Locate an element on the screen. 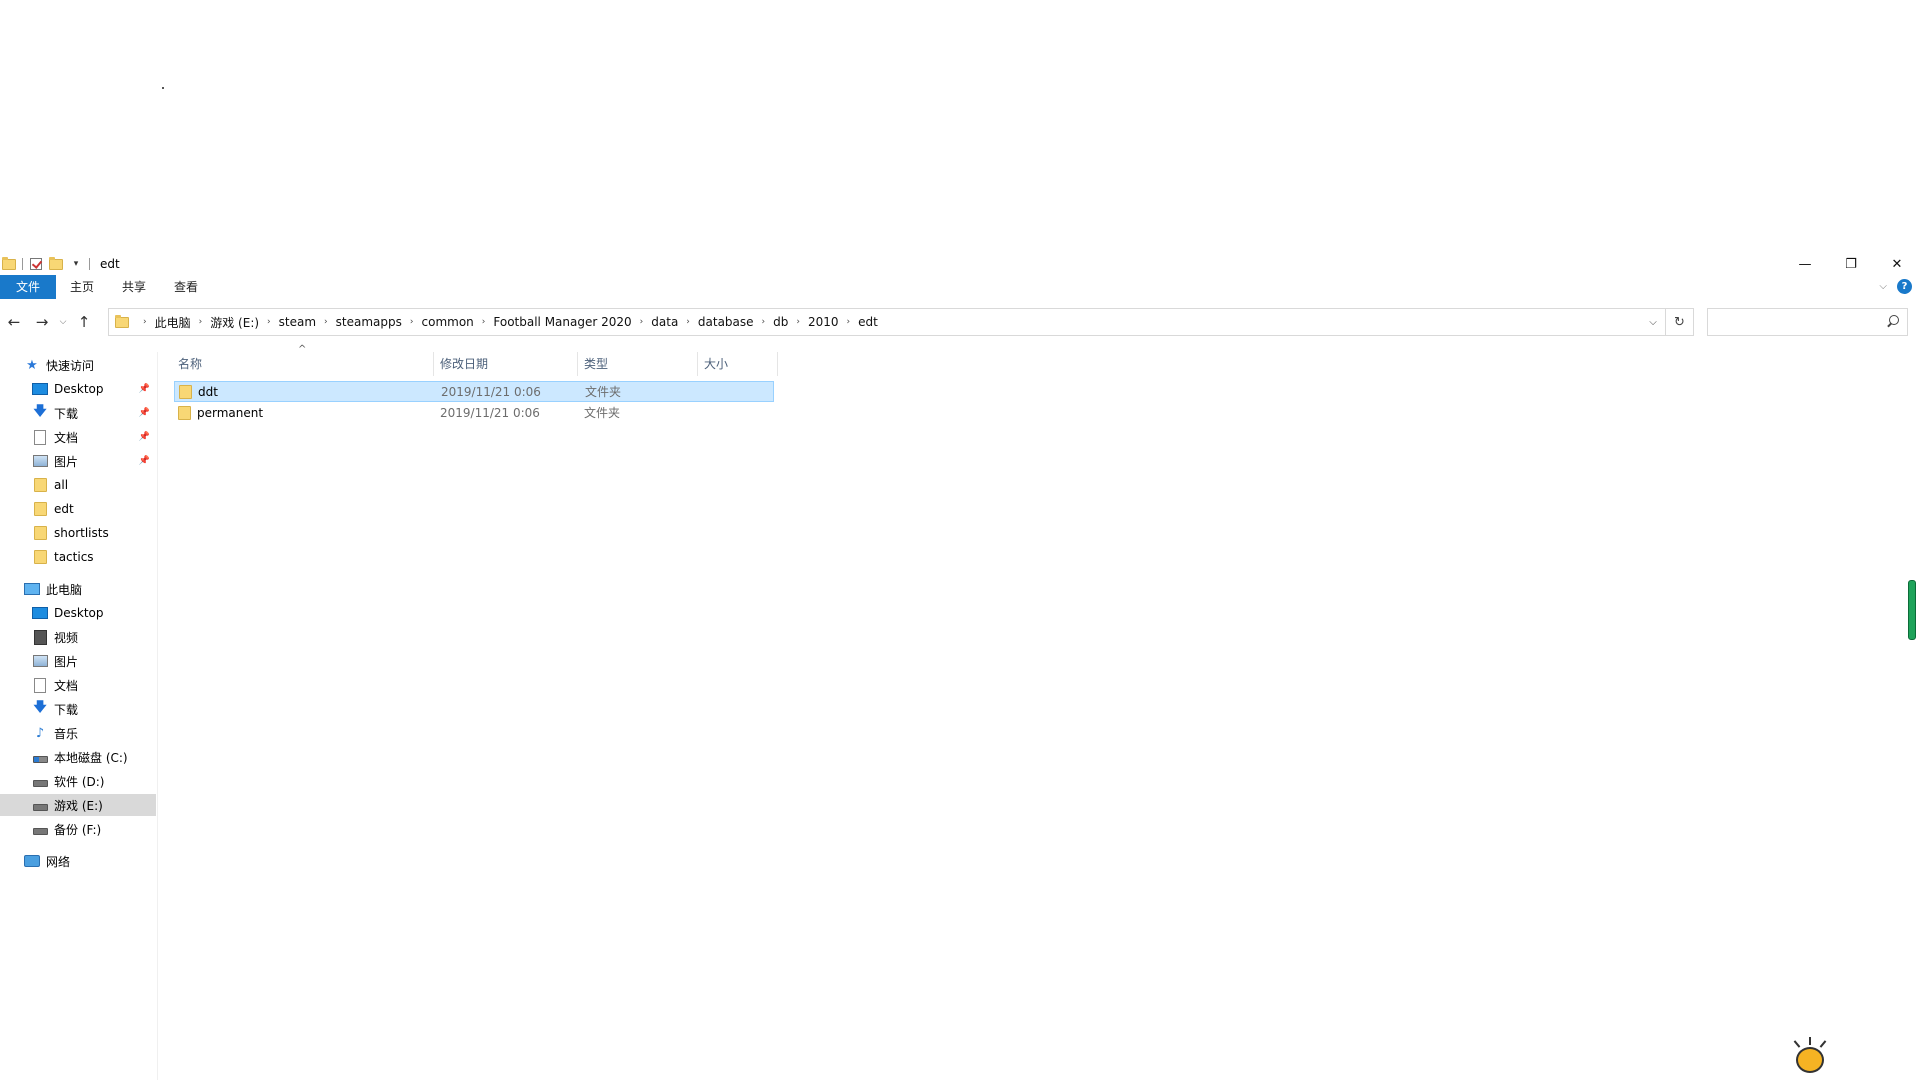 This screenshot has width=1920, height=1080. breadcrumb-common: common is located at coordinates (448, 322).